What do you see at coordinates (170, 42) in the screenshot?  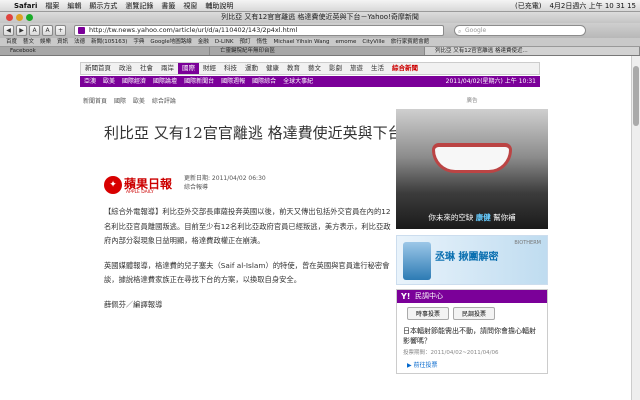 I see `bookmark-item: Google地圖路線` at bounding box center [170, 42].